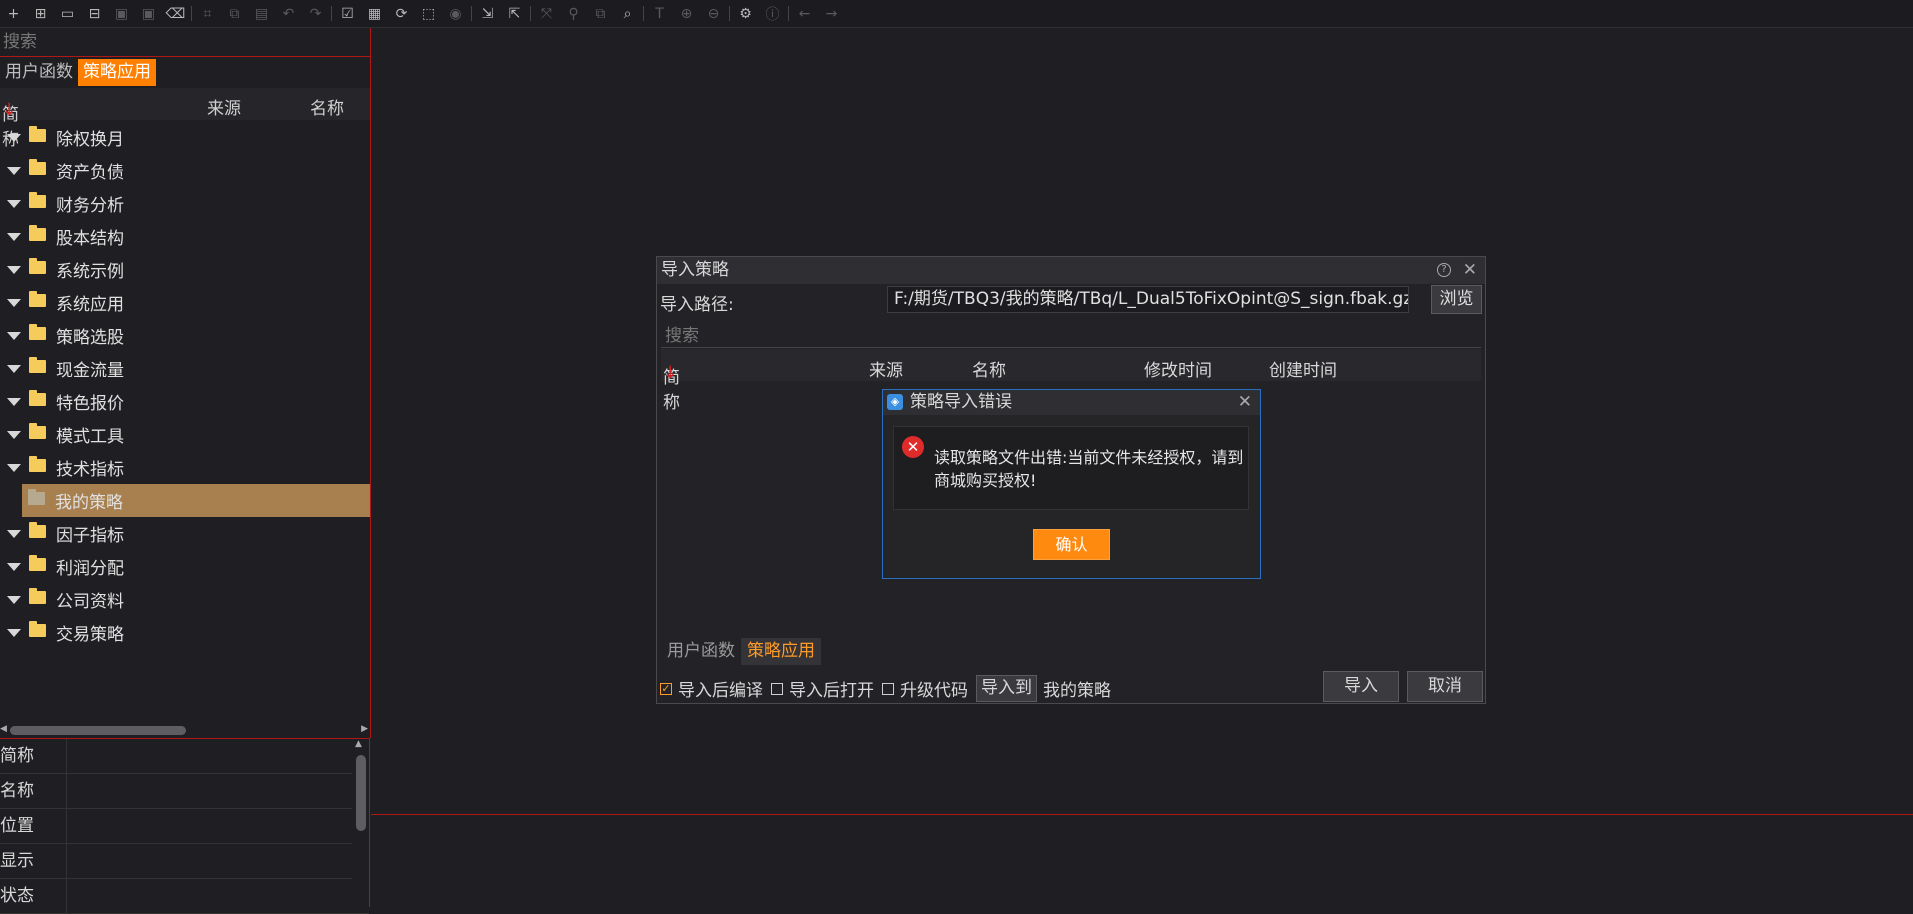 Image resolution: width=1913 pixels, height=914 pixels. I want to click on search-icon: ⚲, so click(573, 13).